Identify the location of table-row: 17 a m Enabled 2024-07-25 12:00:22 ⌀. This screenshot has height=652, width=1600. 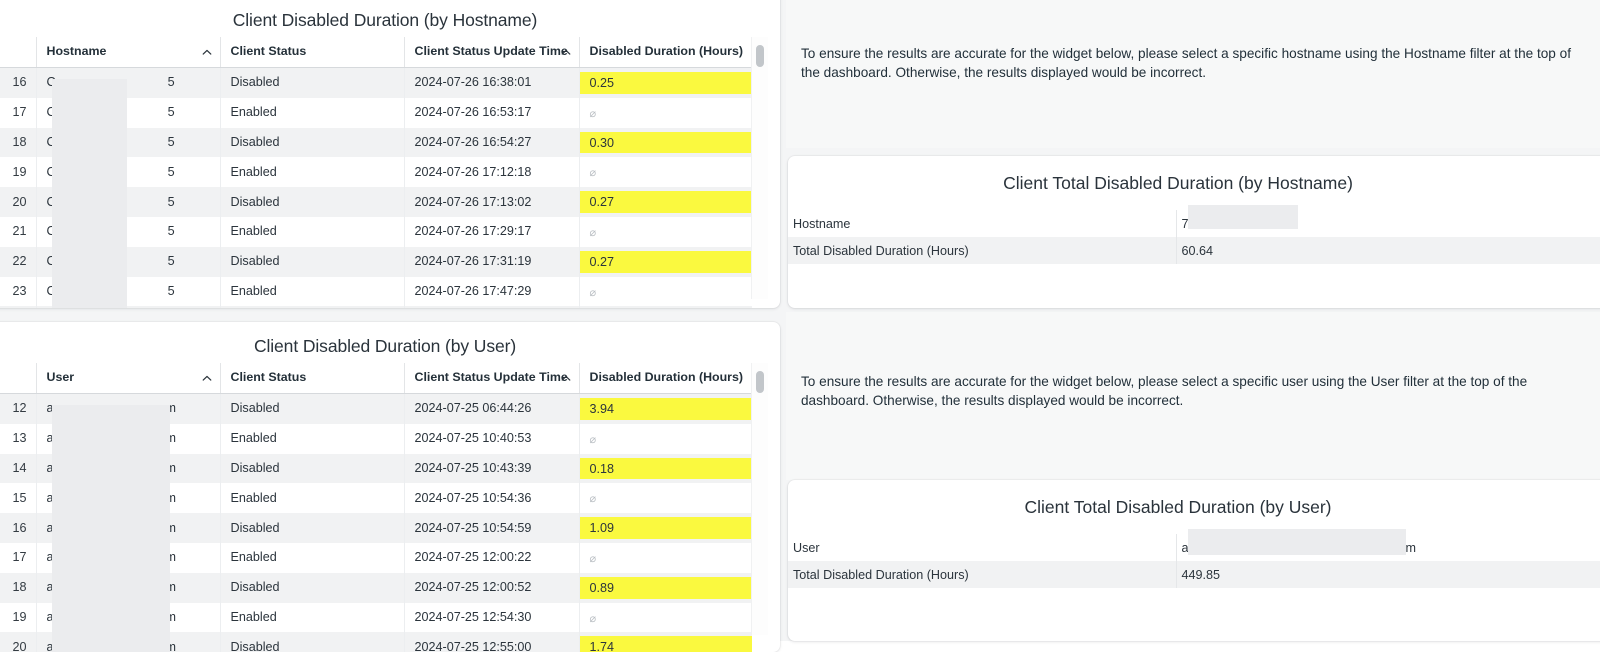
(376, 557).